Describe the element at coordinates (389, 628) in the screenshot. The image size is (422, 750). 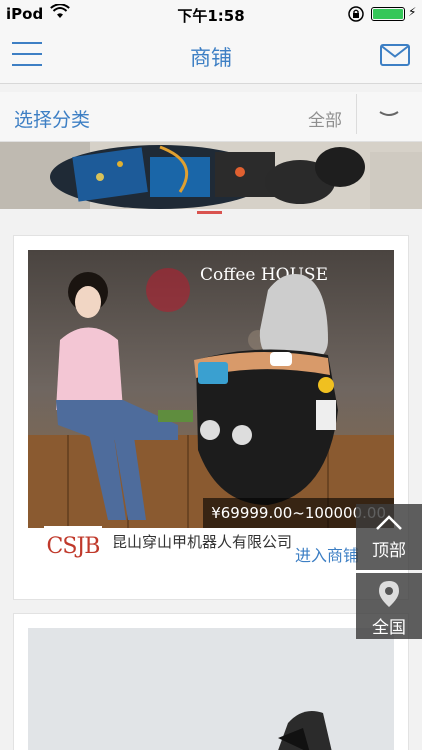
I see `nationwide-label: 全国` at that location.